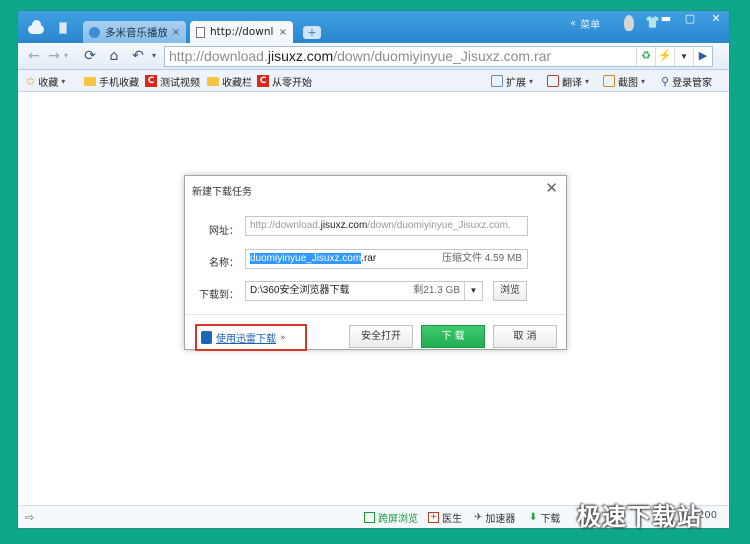  Describe the element at coordinates (629, 23) in the screenshot. I see `medal-icon` at that location.